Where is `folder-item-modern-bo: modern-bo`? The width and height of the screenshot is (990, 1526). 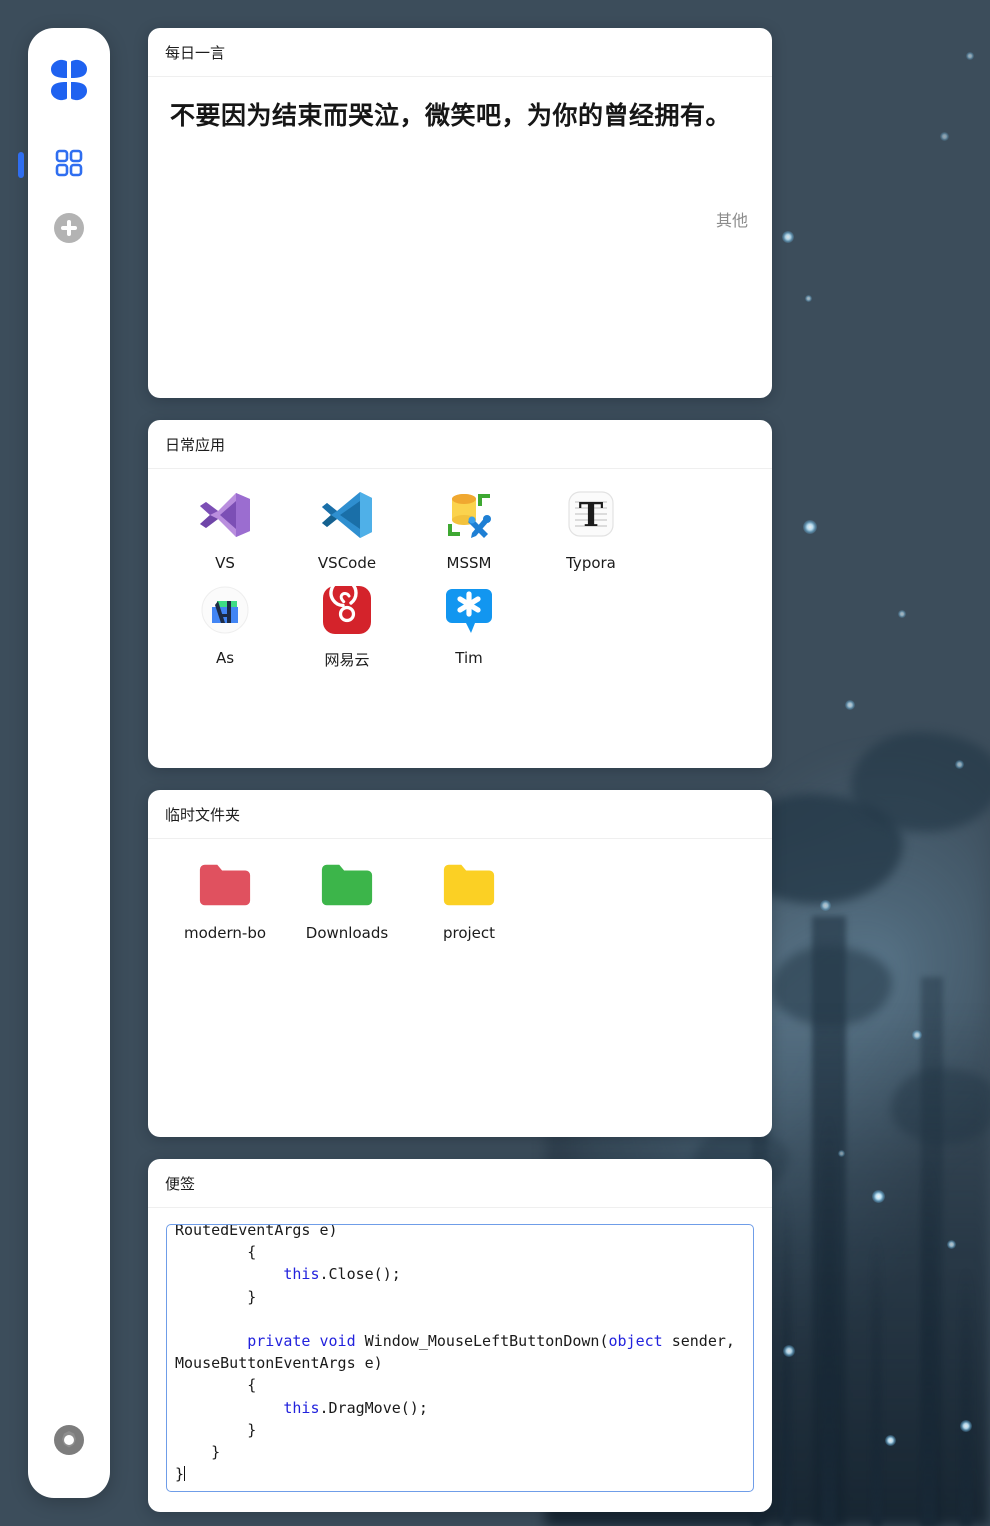
folder-item-modern-bo: modern-bo is located at coordinates (225, 899).